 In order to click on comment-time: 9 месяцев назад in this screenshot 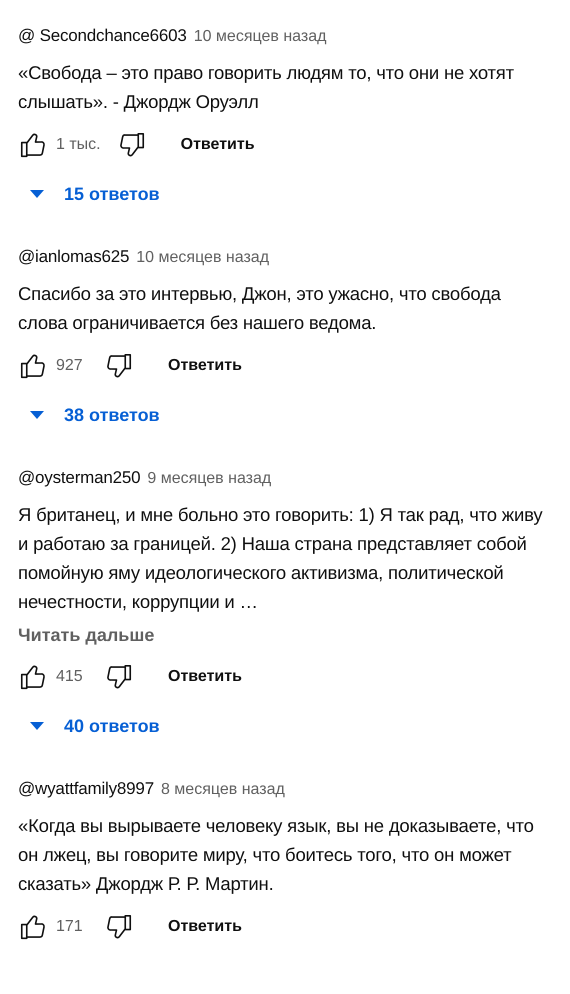, I will do `click(209, 479)`.